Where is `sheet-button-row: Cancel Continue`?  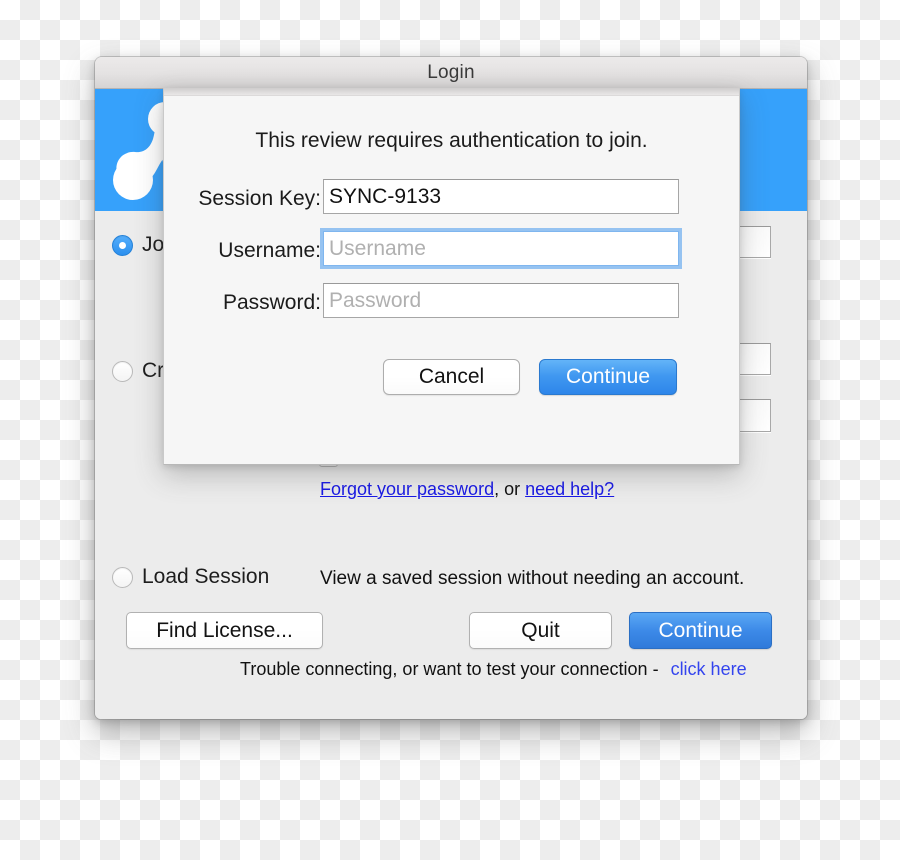
sheet-button-row: Cancel Continue is located at coordinates (451, 379).